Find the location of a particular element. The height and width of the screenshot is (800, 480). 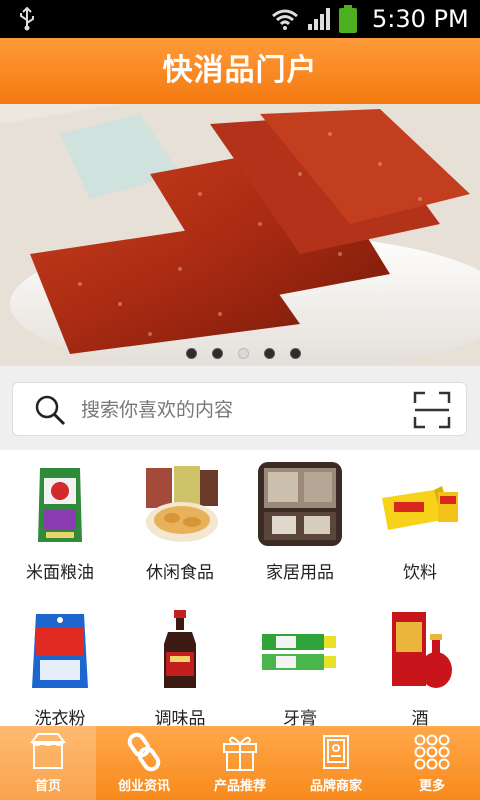

tab-brand-merchants: 品牌商家 is located at coordinates (336, 763).